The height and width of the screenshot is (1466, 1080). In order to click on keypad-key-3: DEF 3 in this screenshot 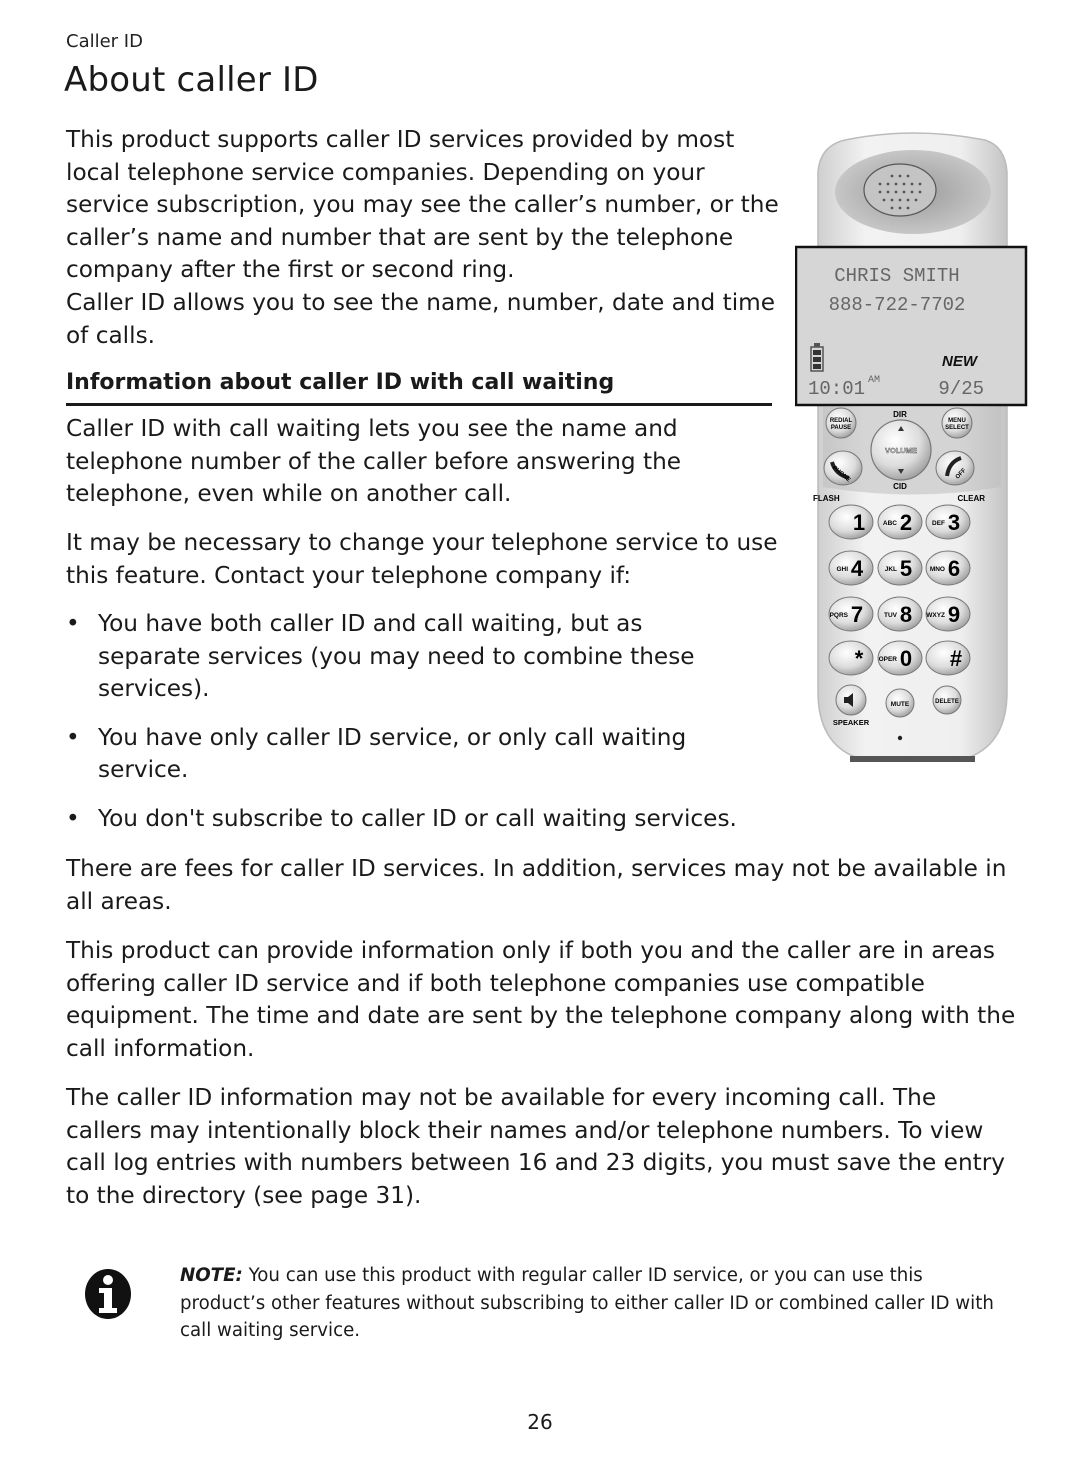, I will do `click(948, 522)`.